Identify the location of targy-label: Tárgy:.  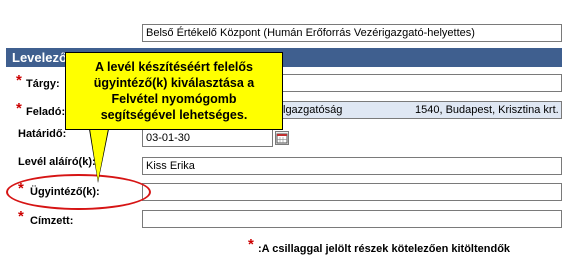
(43, 84).